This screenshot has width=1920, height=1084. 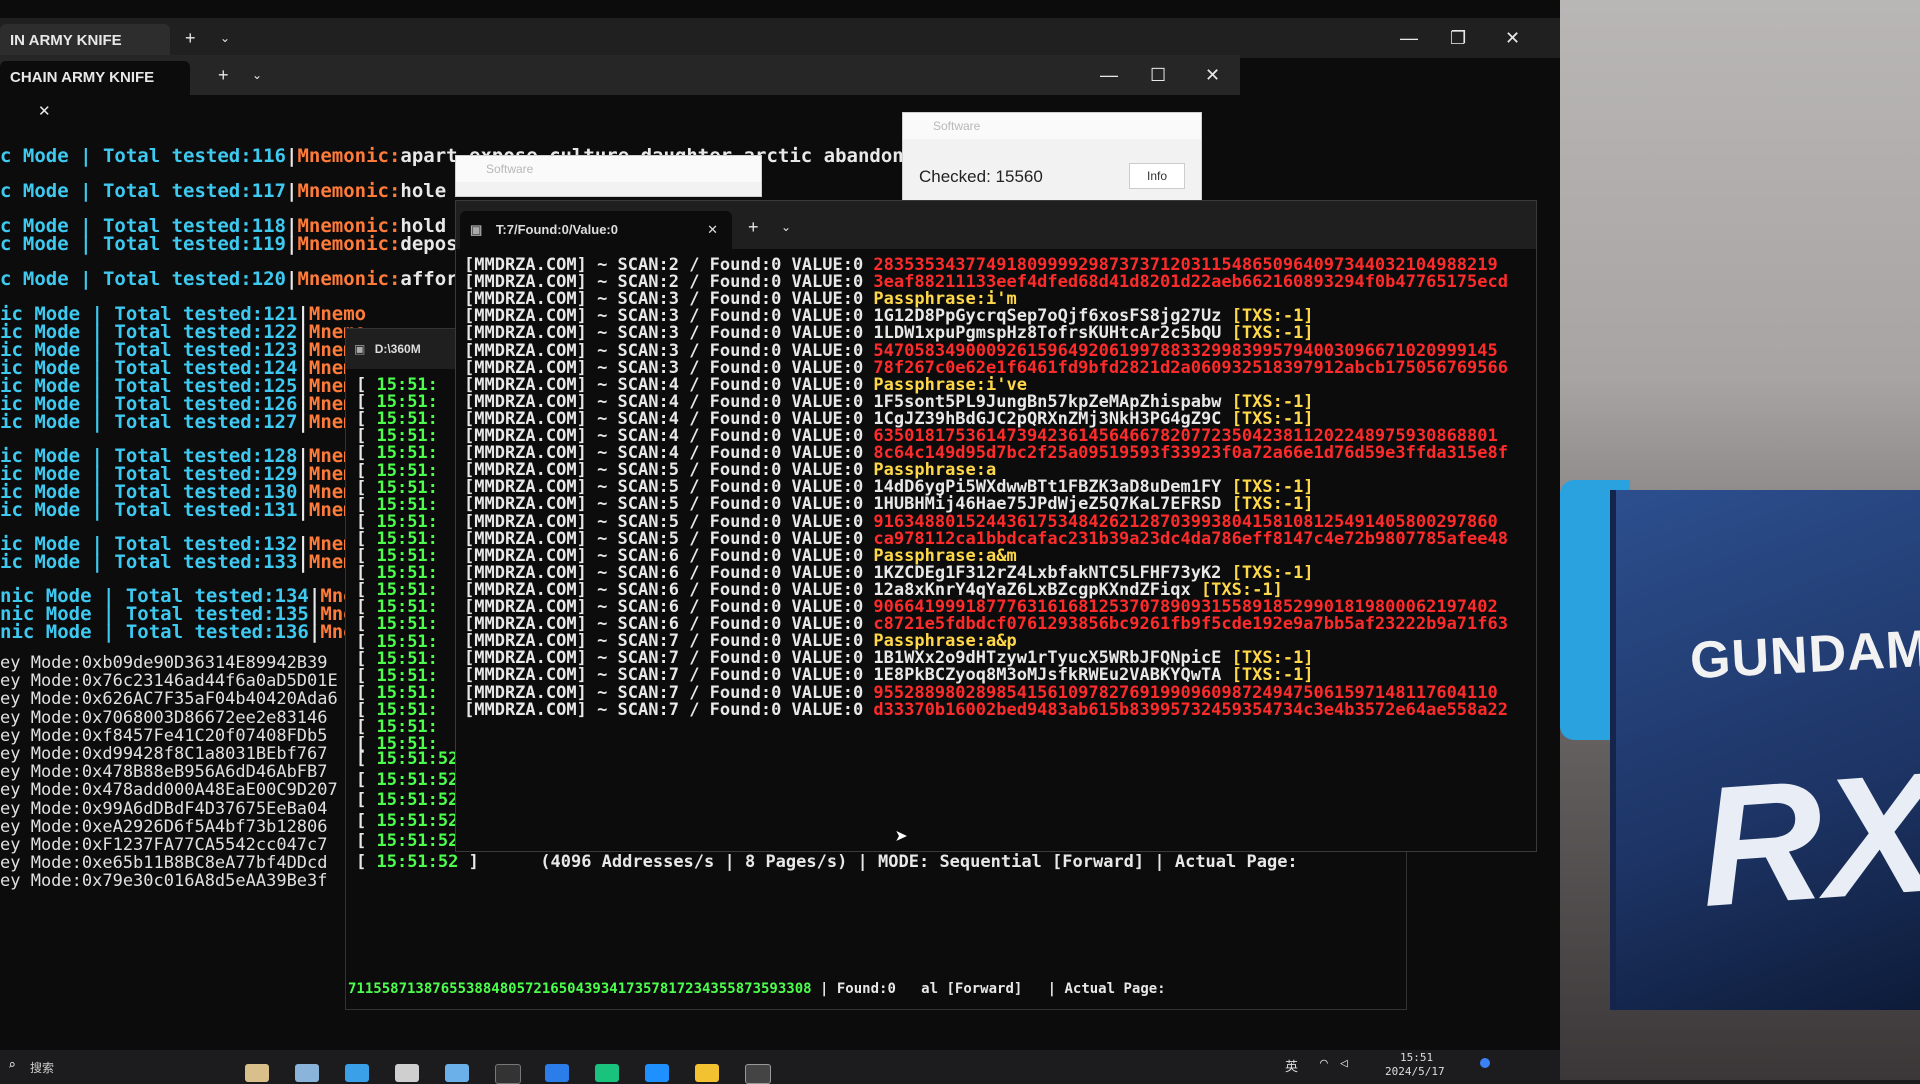 I want to click on mouse-cursor-icon: ➤, so click(x=902, y=837).